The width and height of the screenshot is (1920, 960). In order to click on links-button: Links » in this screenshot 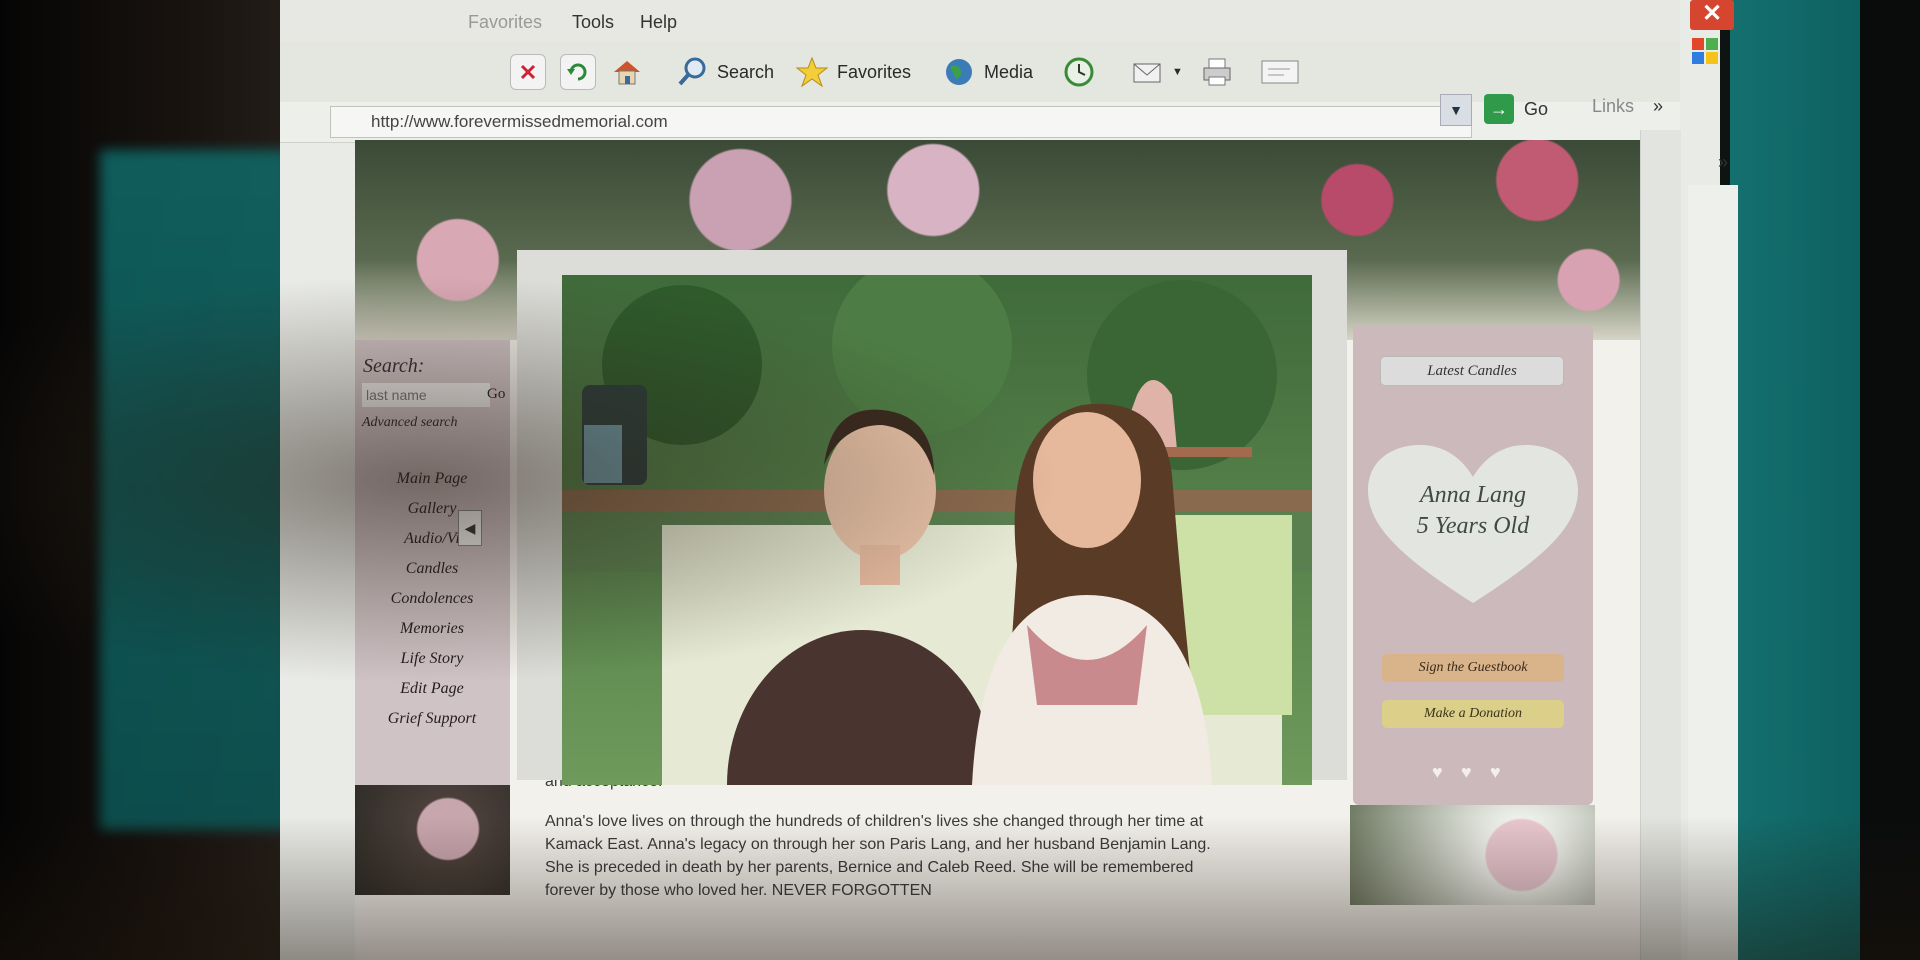, I will do `click(1627, 106)`.